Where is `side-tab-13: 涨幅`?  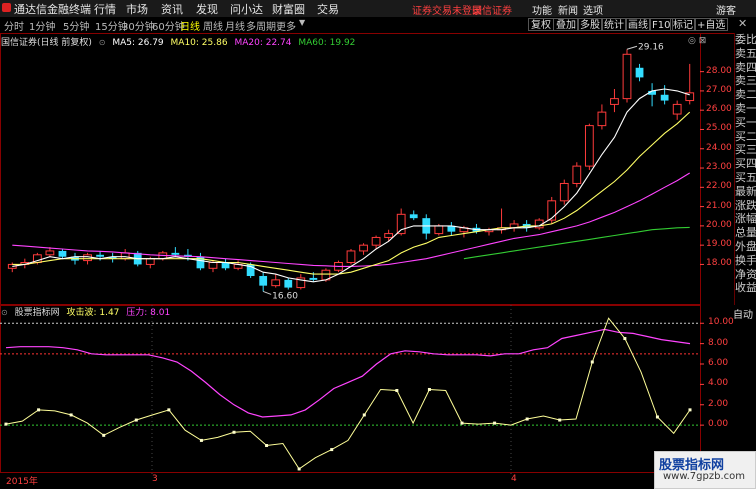 side-tab-13: 涨幅 is located at coordinates (745, 219).